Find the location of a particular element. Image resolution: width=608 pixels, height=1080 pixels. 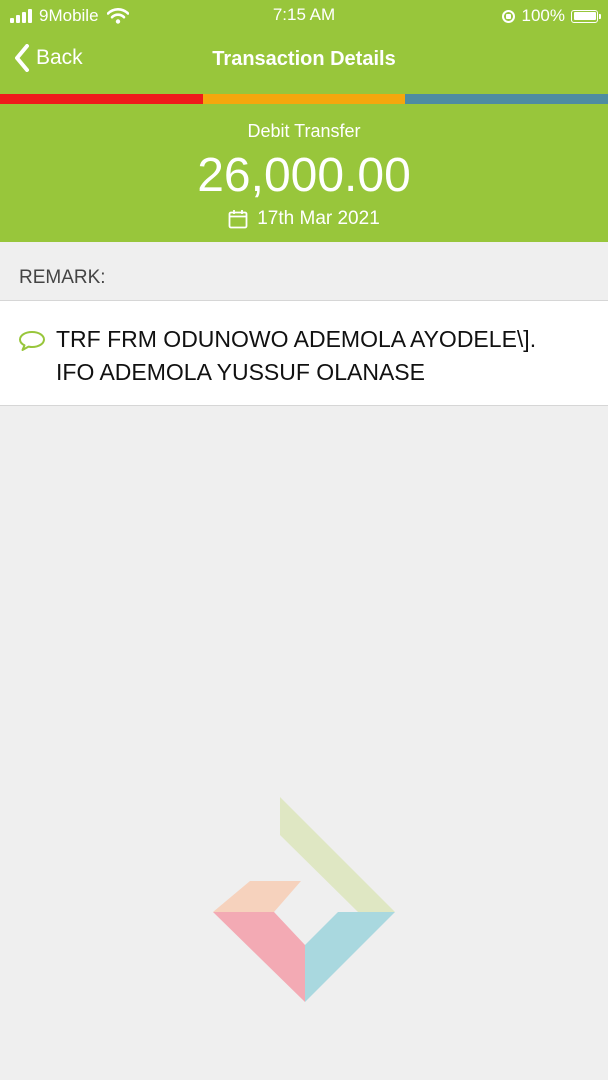

transaction-date-row: 17th Mar 2021 is located at coordinates (304, 219).